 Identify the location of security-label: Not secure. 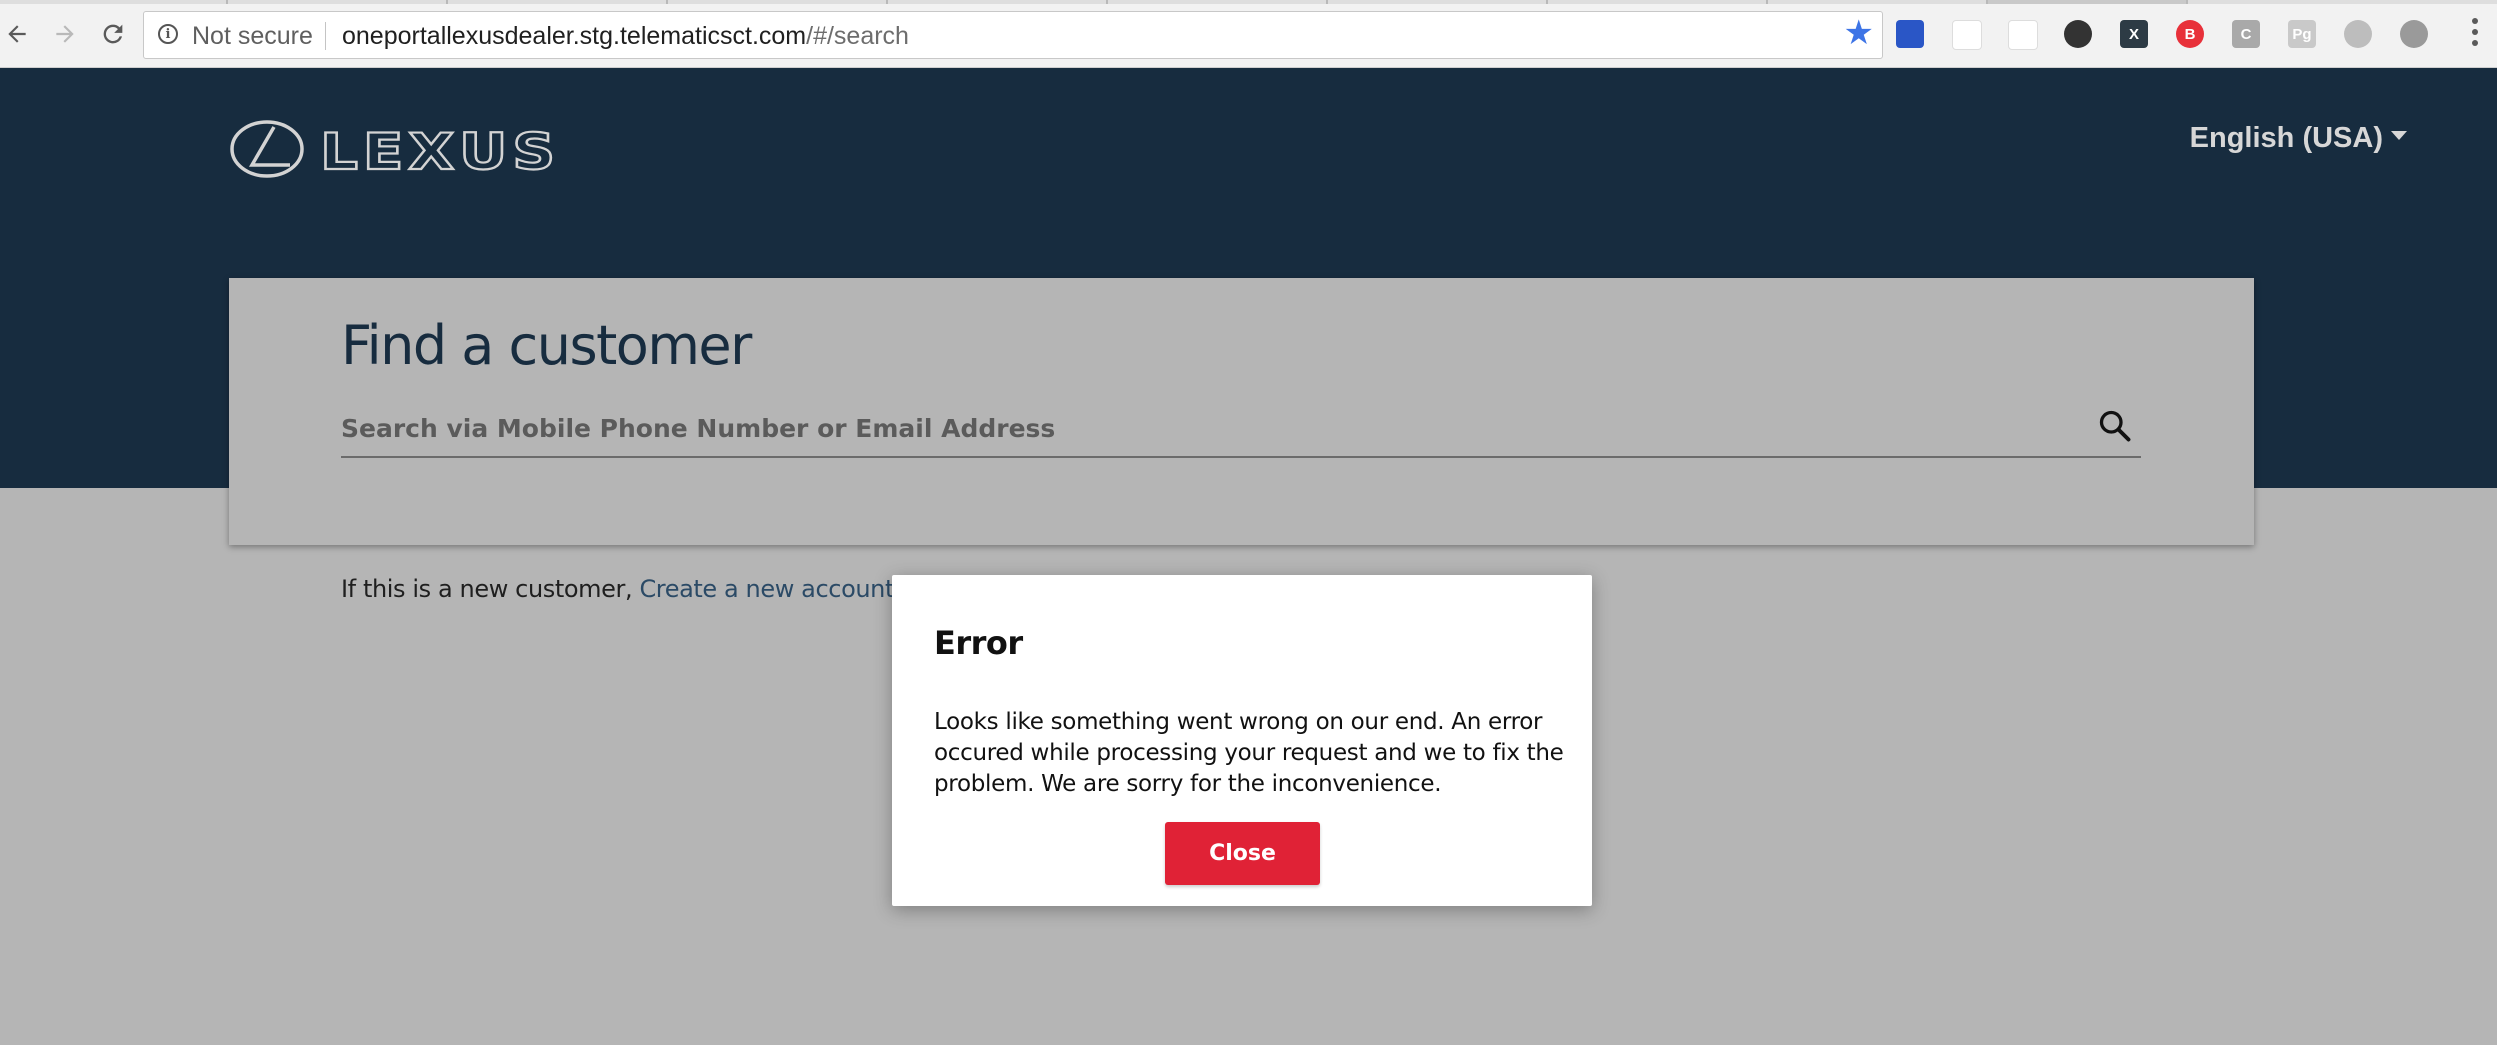
(252, 36).